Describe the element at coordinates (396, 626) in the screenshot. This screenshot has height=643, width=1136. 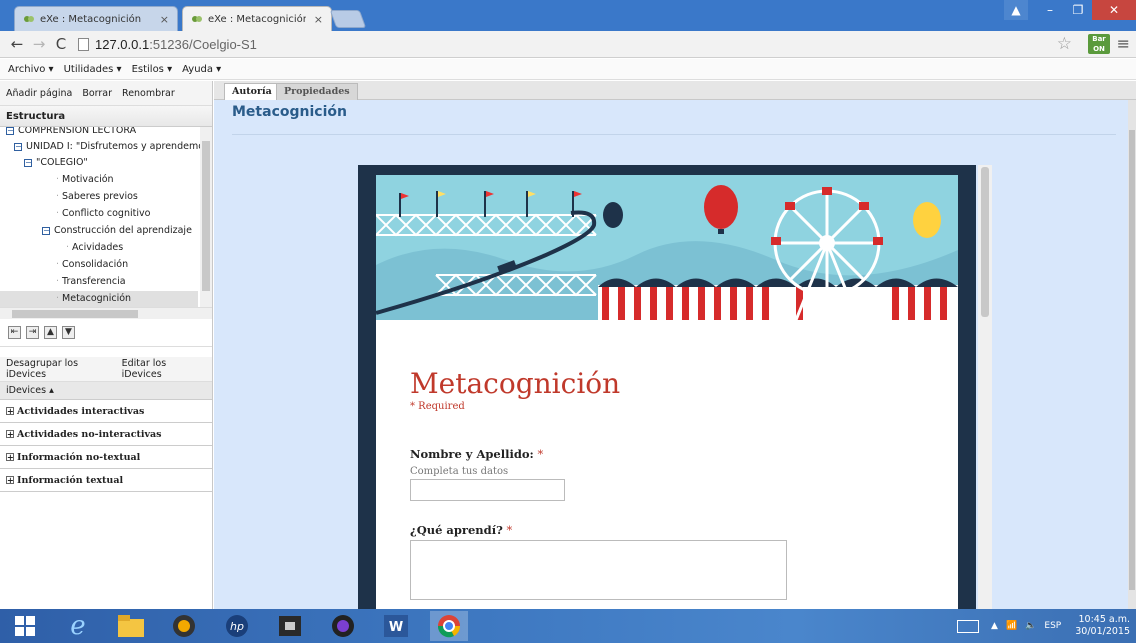
I see `word-icon: W` at that location.